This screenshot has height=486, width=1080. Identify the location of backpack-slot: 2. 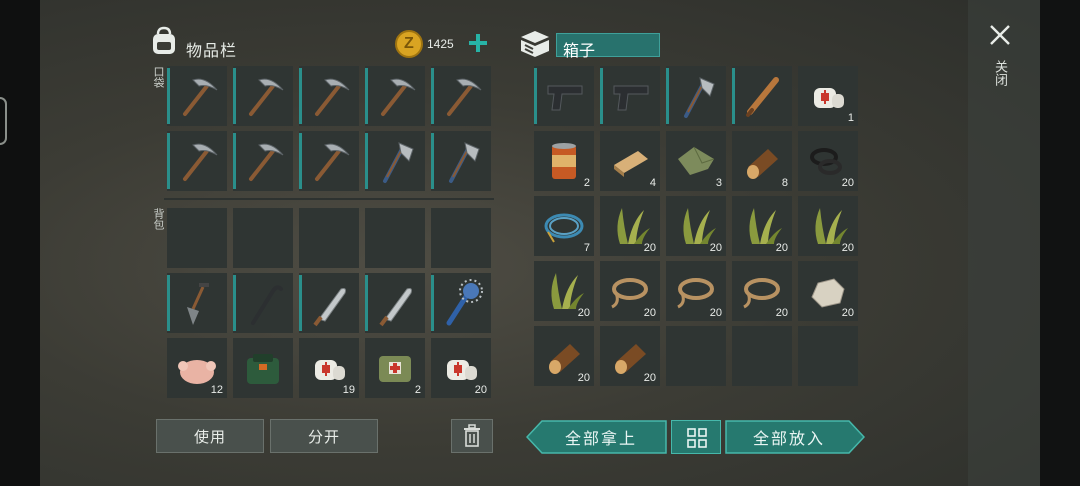
(395, 368).